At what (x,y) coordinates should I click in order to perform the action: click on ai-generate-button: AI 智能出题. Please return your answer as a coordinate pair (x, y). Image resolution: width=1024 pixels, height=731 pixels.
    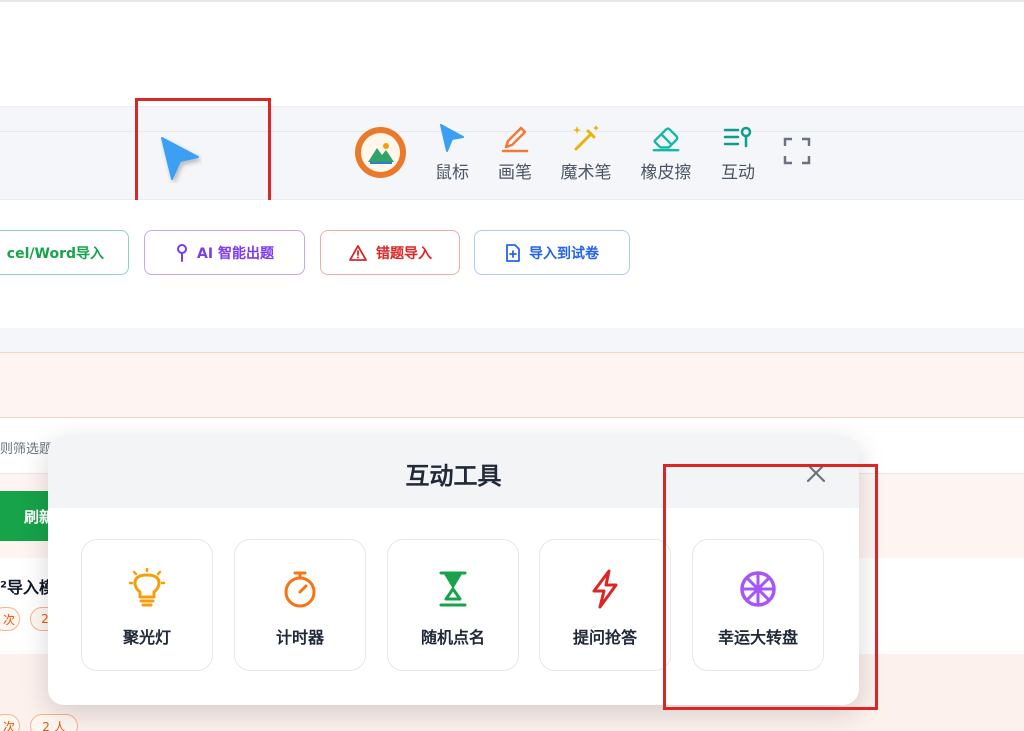
    Looking at the image, I should click on (224, 252).